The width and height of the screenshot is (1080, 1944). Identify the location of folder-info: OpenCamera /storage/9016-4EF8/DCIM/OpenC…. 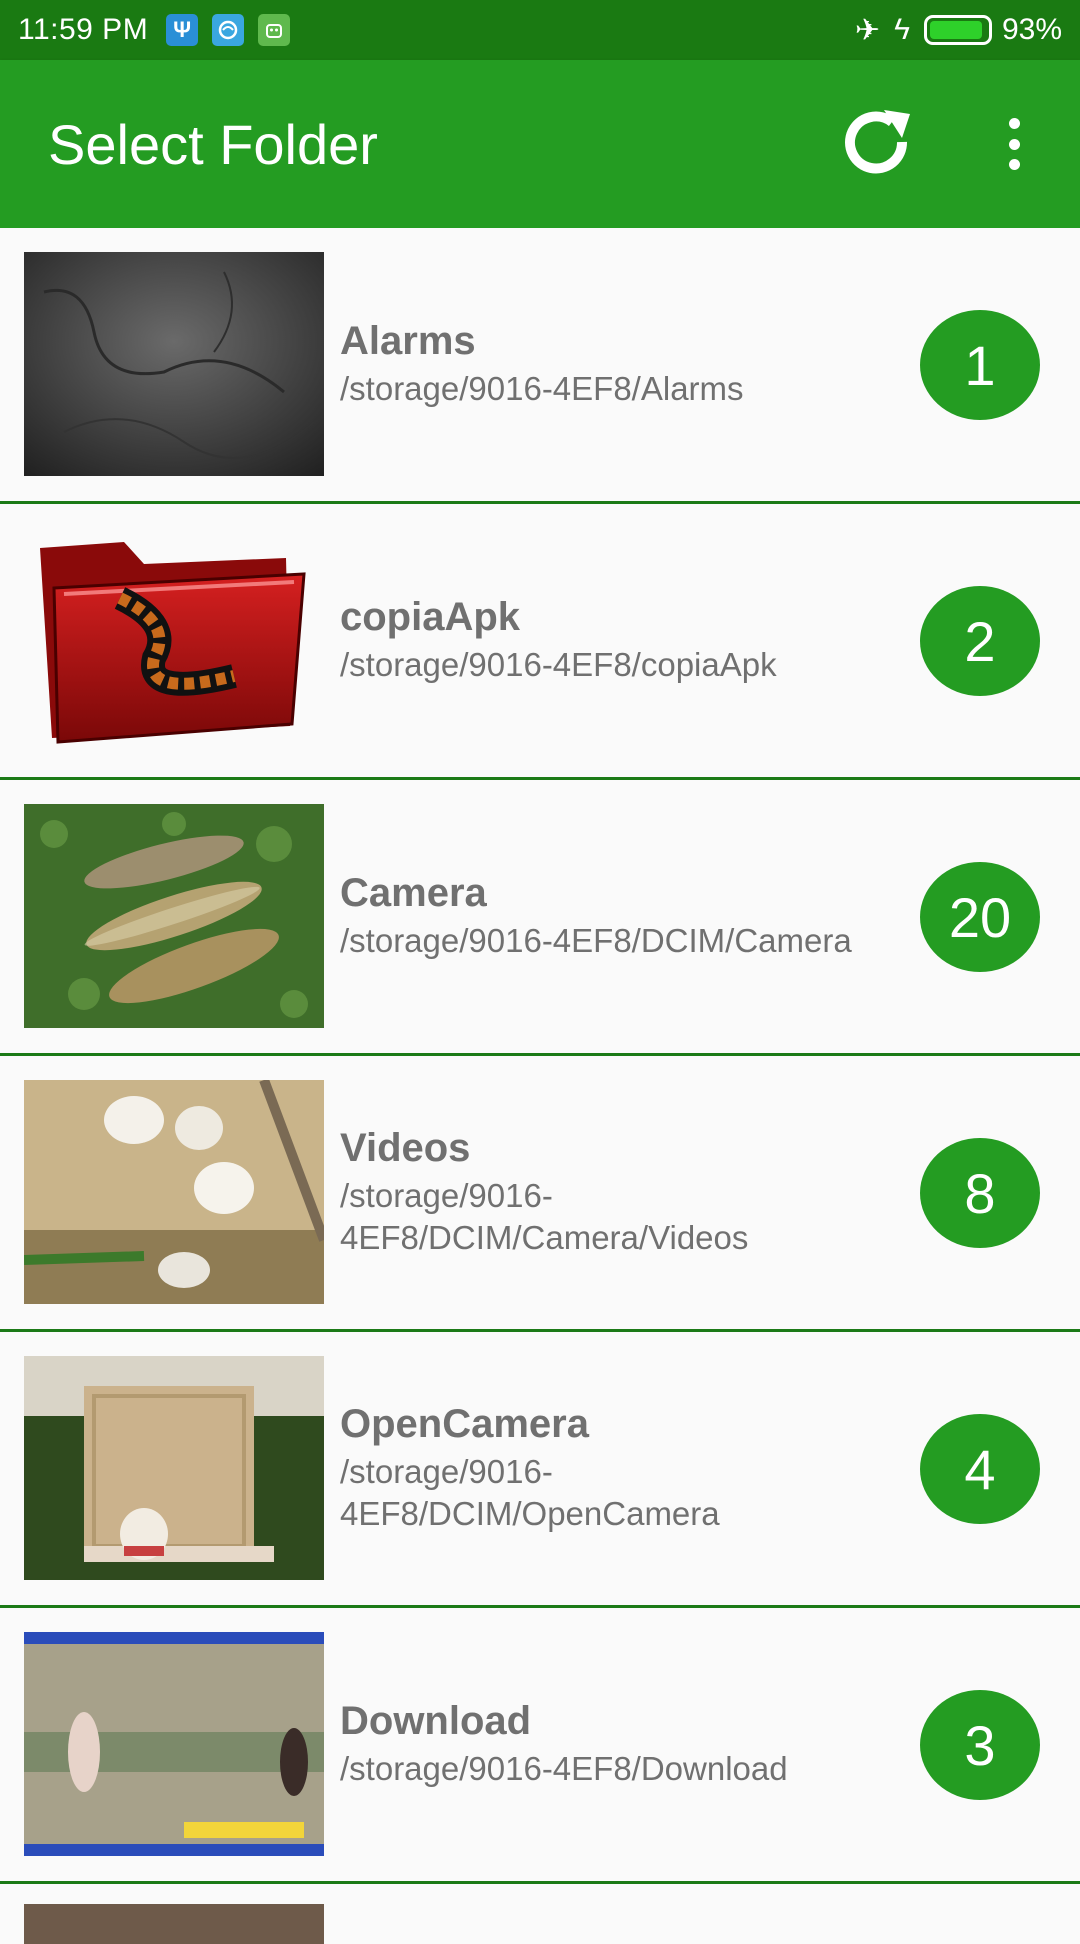
(625, 1468).